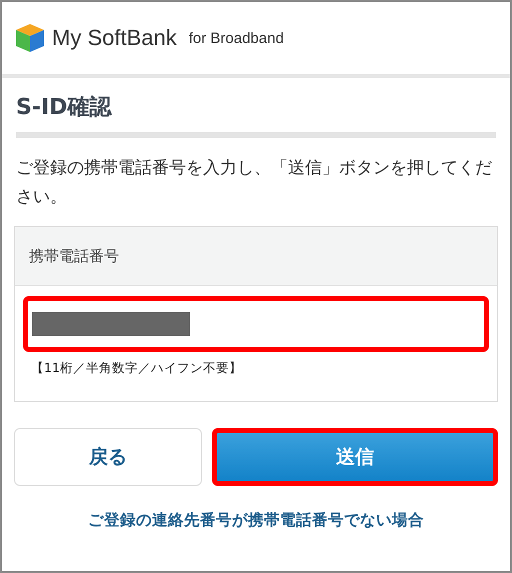 Image resolution: width=512 pixels, height=573 pixels. Describe the element at coordinates (30, 38) in the screenshot. I see `cube-logo-icon` at that location.